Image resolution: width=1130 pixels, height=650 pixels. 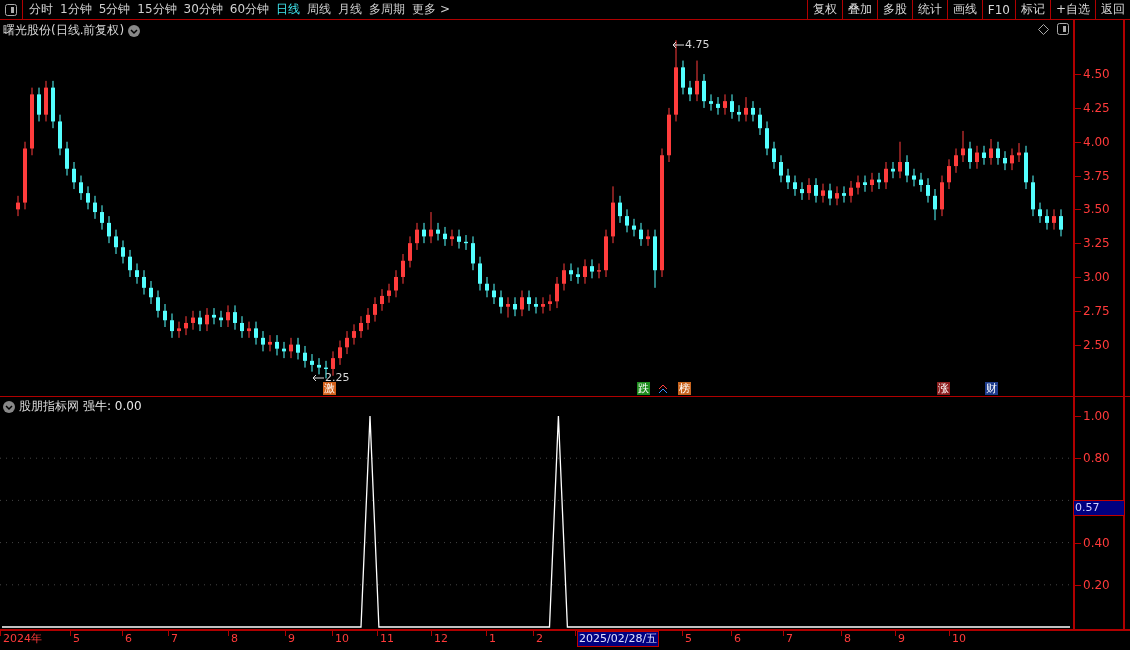 I want to click on axis-label: 2.50, so click(x=1096, y=344).